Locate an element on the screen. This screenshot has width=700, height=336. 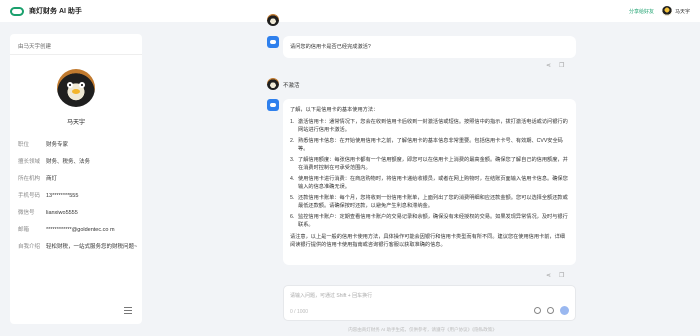
detail-label: 自我介绍 is located at coordinates (29, 247).